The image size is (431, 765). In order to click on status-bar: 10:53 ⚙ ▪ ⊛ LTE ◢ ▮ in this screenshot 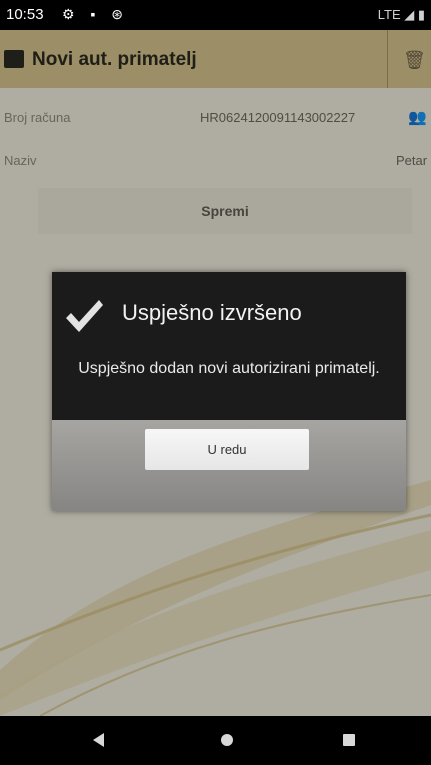, I will do `click(215, 15)`.